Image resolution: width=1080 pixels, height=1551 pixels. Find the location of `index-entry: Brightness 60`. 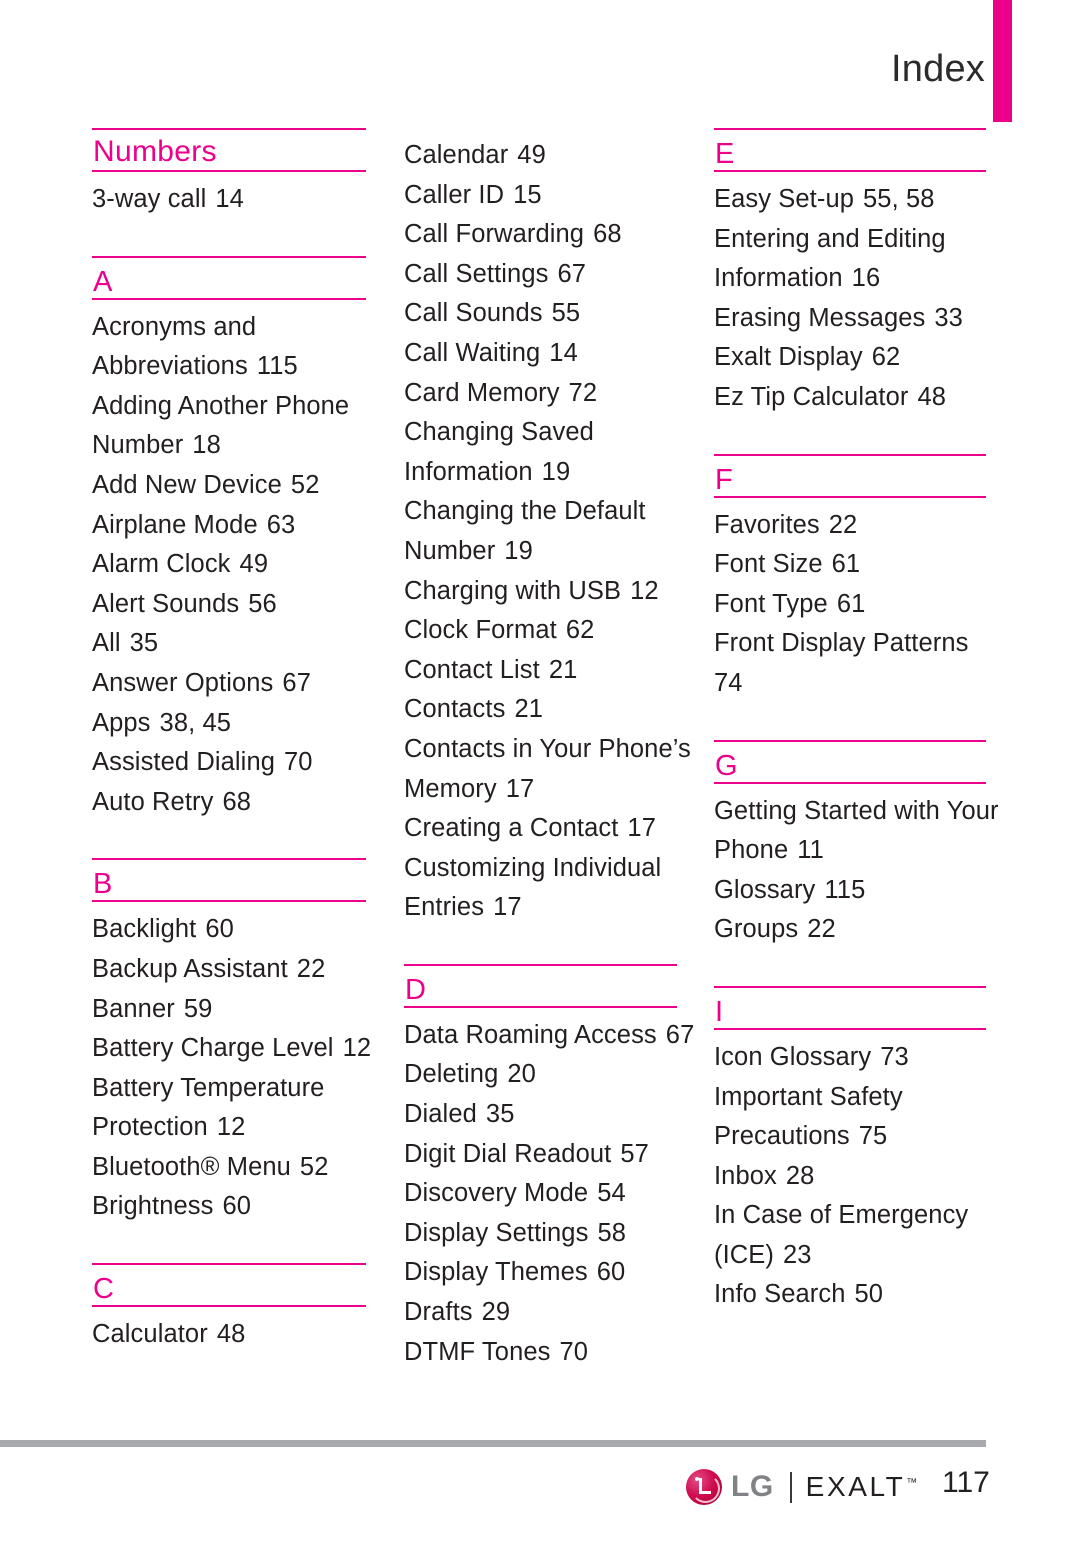

index-entry: Brightness 60 is located at coordinates (229, 1207).